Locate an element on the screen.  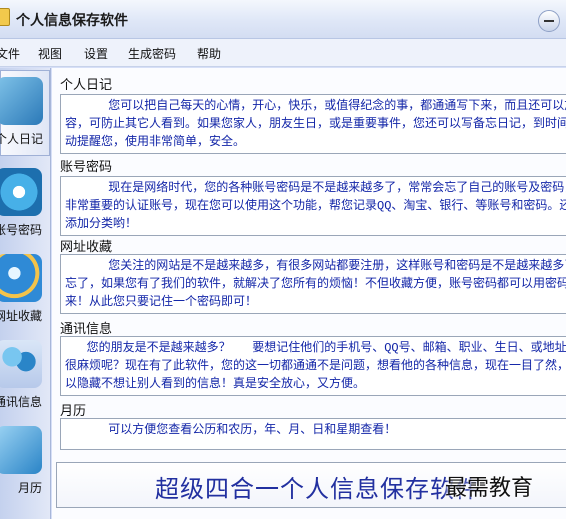
sidebar-item-password: 账号密码 is located at coordinates (24, 204).